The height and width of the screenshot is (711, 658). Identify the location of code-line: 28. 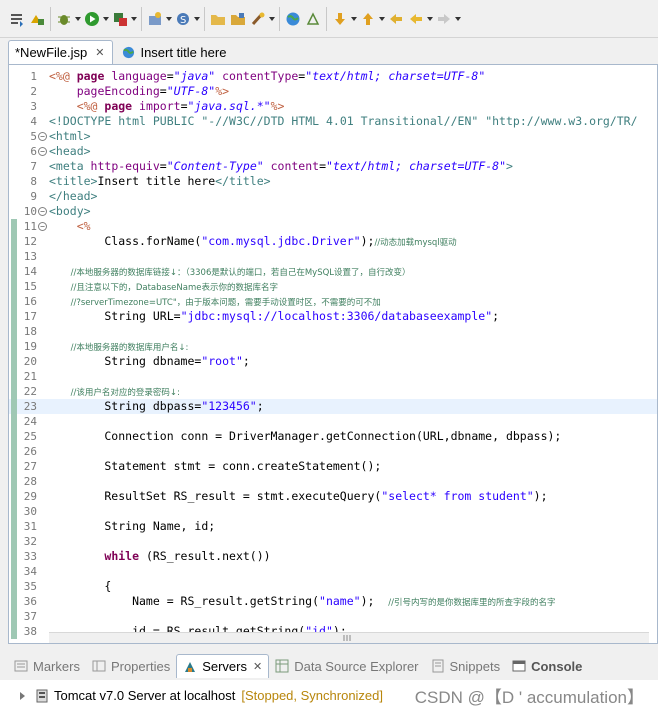
(333, 481).